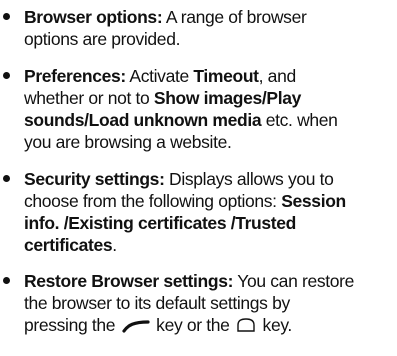  I want to click on item-body: options are provided., so click(102, 39).